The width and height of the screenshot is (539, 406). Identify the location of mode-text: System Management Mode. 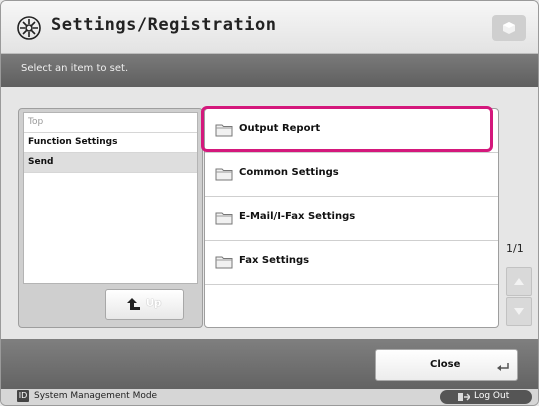
(96, 396).